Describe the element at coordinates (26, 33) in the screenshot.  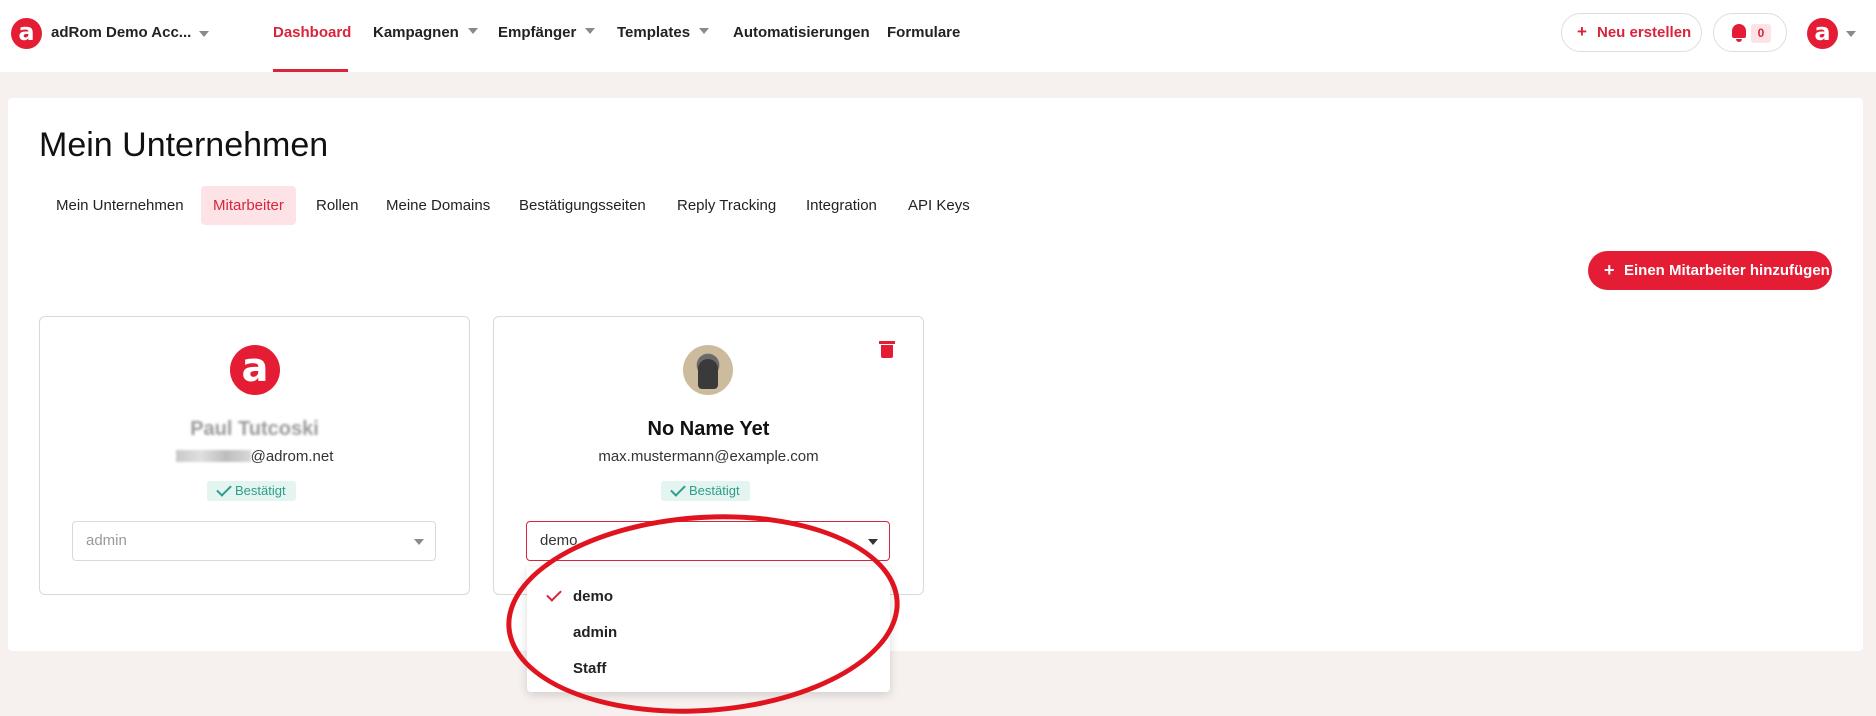
I see `brand-logo-icon: a` at that location.